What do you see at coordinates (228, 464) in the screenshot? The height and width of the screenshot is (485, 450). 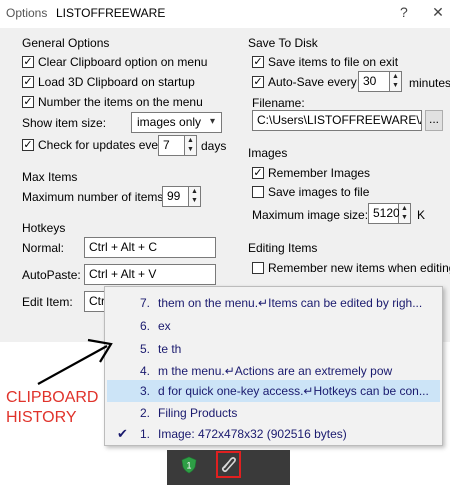 I see `paperclip-icon` at bounding box center [228, 464].